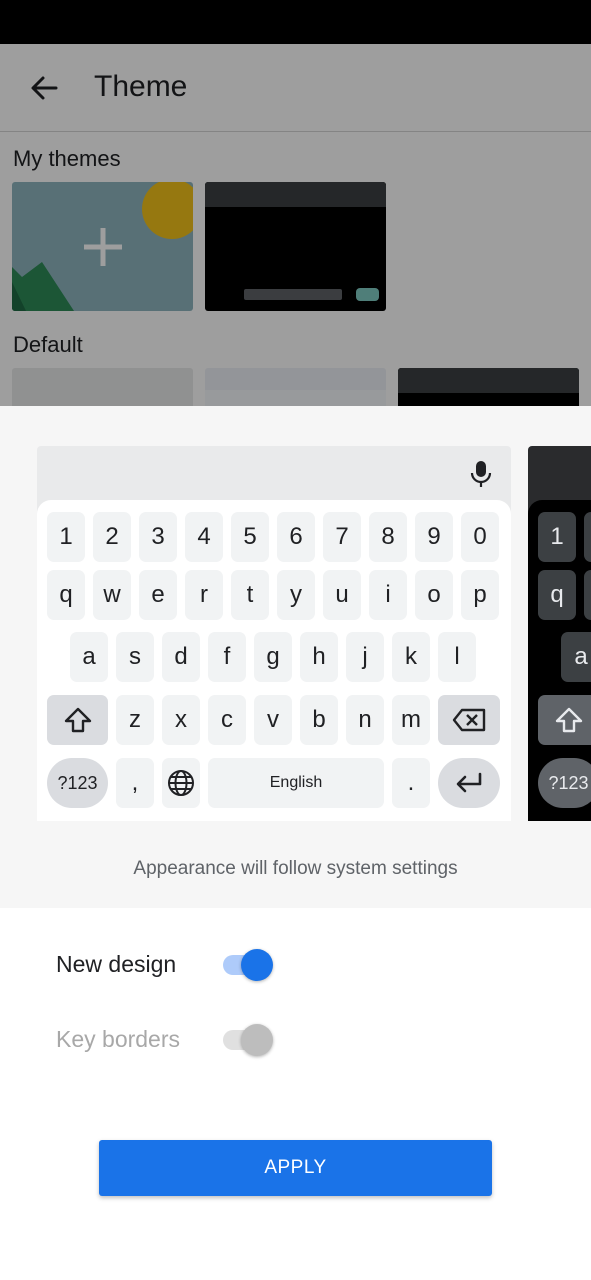 This screenshot has width=591, height=1280. I want to click on key-h: h, so click(319, 657).